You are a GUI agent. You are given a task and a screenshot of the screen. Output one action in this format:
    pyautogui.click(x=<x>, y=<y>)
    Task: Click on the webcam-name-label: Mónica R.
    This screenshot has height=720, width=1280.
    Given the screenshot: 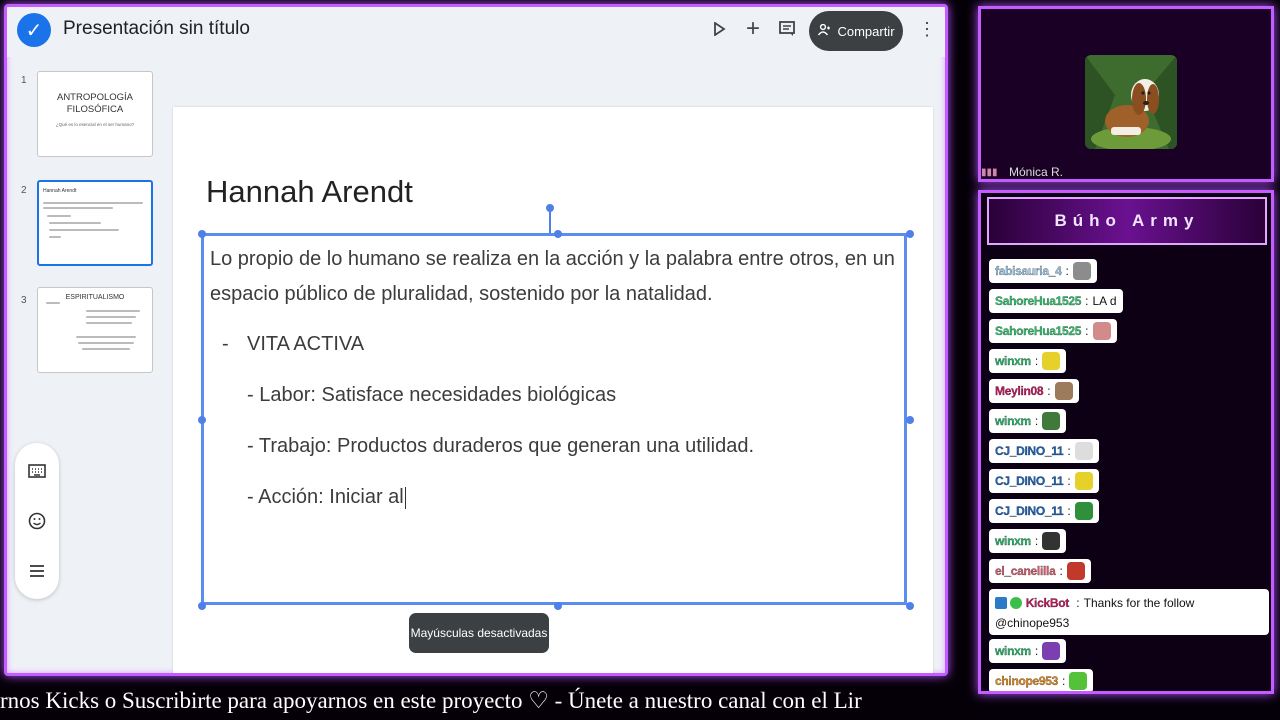 What is the action you would take?
    pyautogui.click(x=1036, y=172)
    